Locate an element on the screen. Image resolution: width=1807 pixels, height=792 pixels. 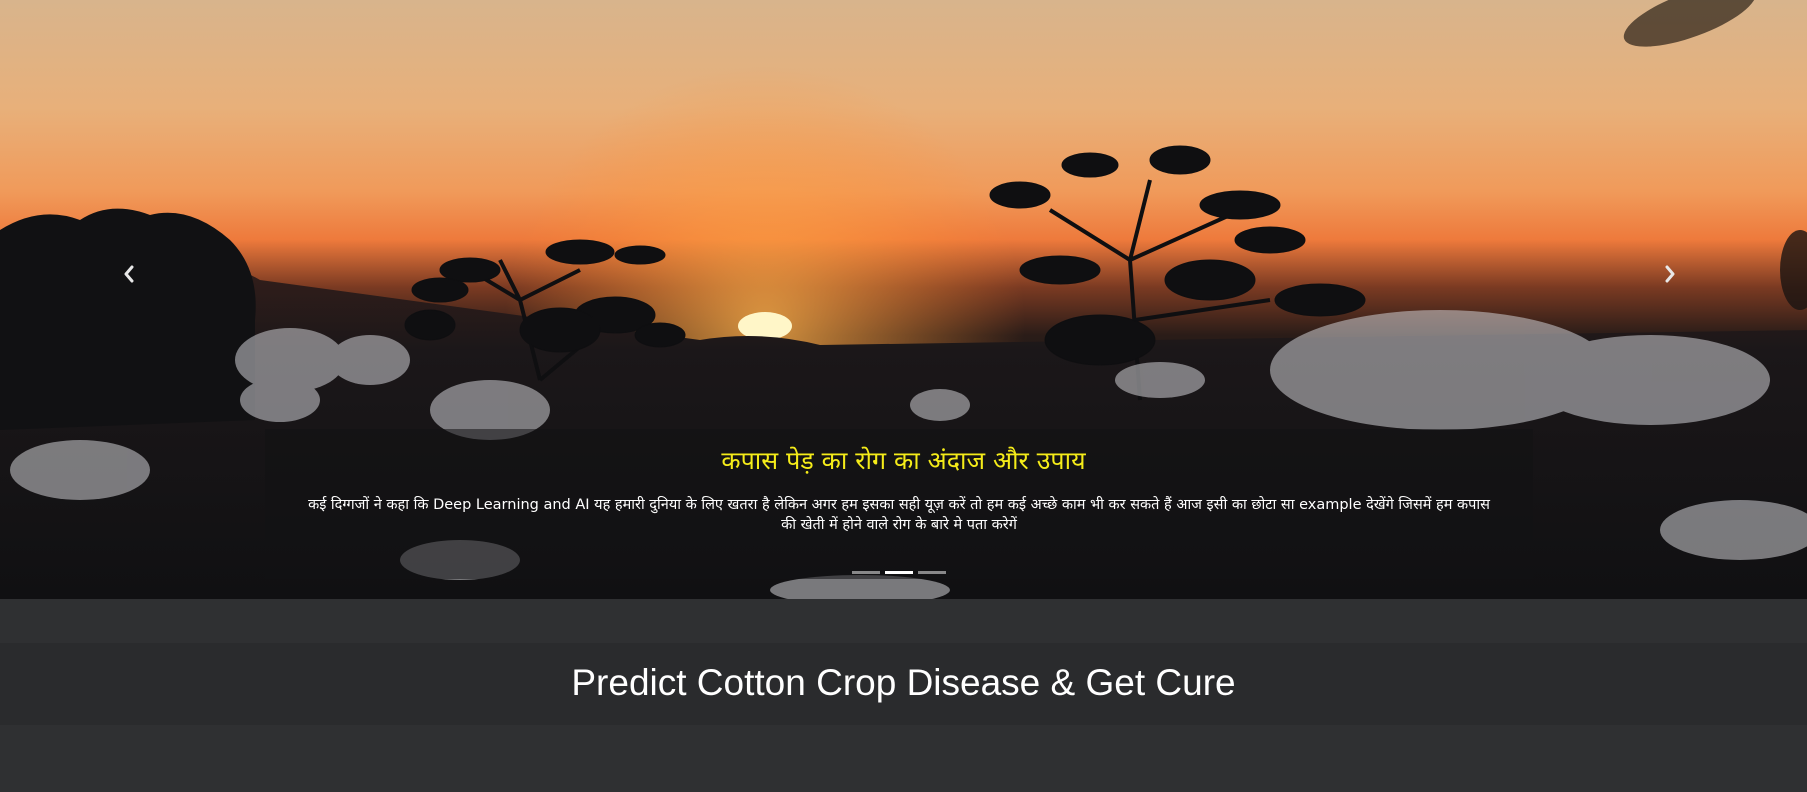
carousel-prev-button is located at coordinates (129, 274).